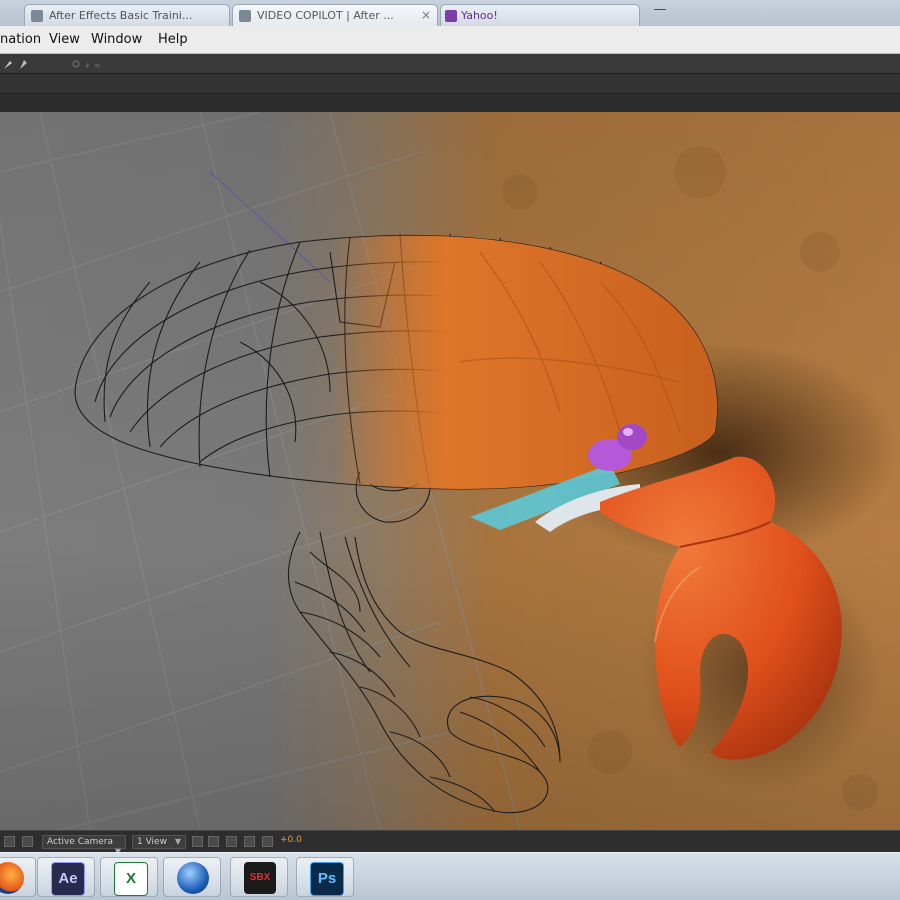  What do you see at coordinates (450, 103) in the screenshot?
I see `composition-panel-header` at bounding box center [450, 103].